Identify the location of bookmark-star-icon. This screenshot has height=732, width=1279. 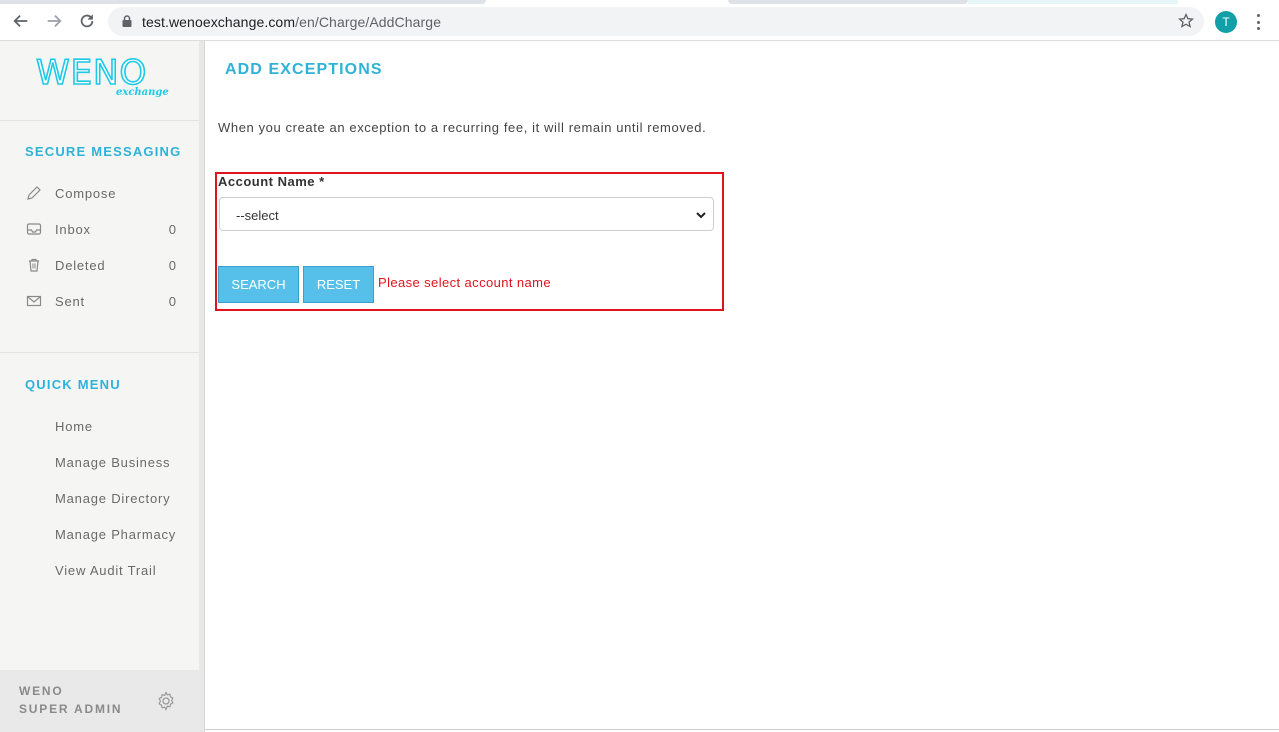
(1186, 21).